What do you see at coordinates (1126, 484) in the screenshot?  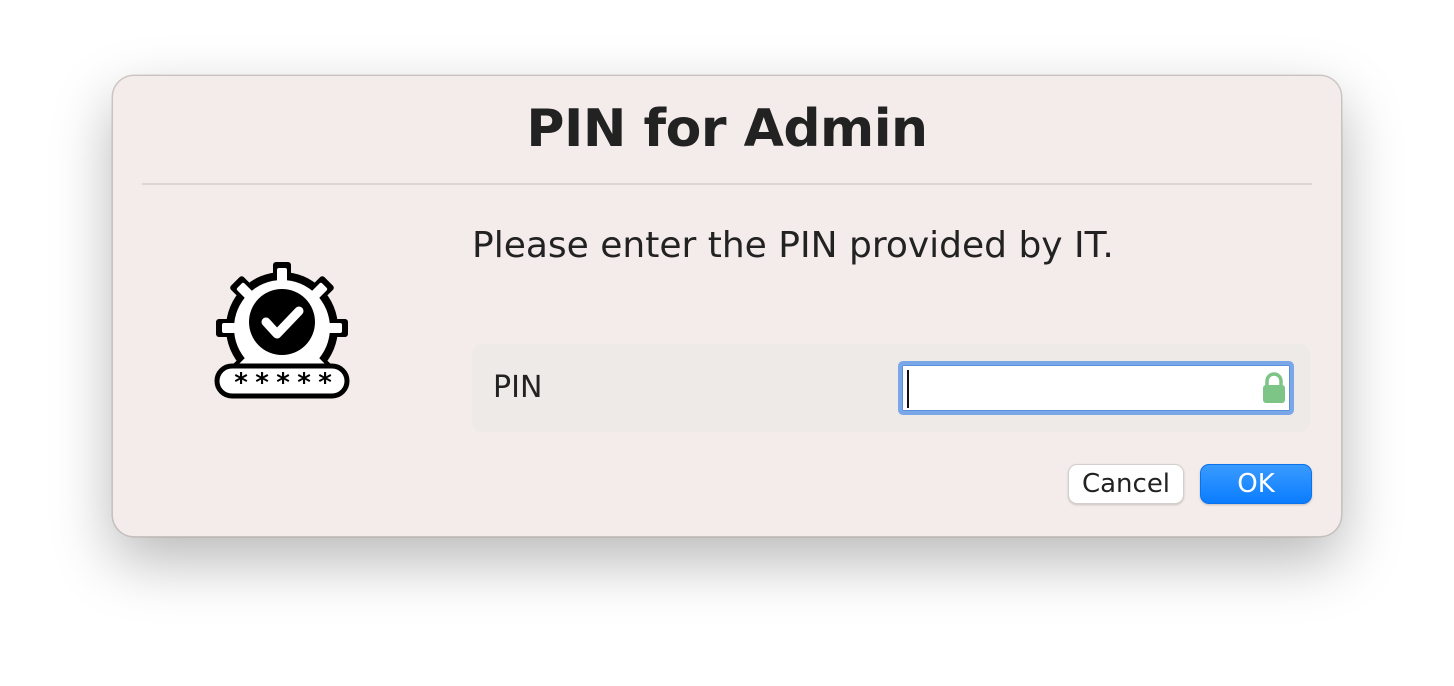 I see `cancel-button: Cancel` at bounding box center [1126, 484].